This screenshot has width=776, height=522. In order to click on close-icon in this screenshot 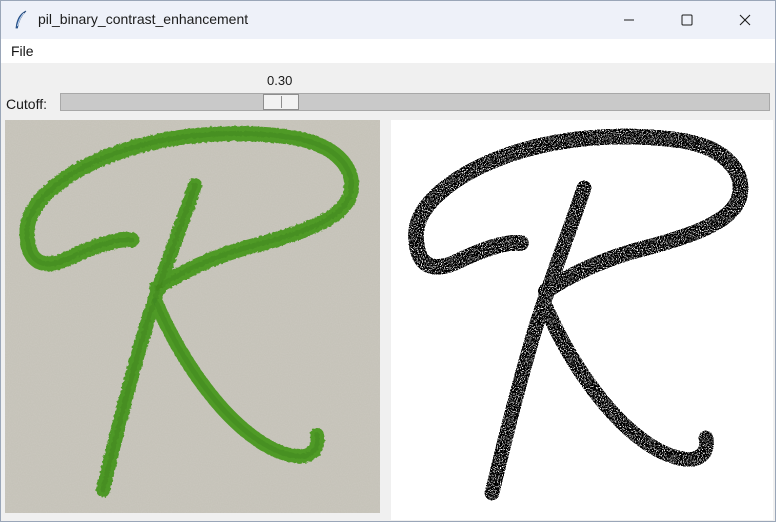, I will do `click(745, 20)`.